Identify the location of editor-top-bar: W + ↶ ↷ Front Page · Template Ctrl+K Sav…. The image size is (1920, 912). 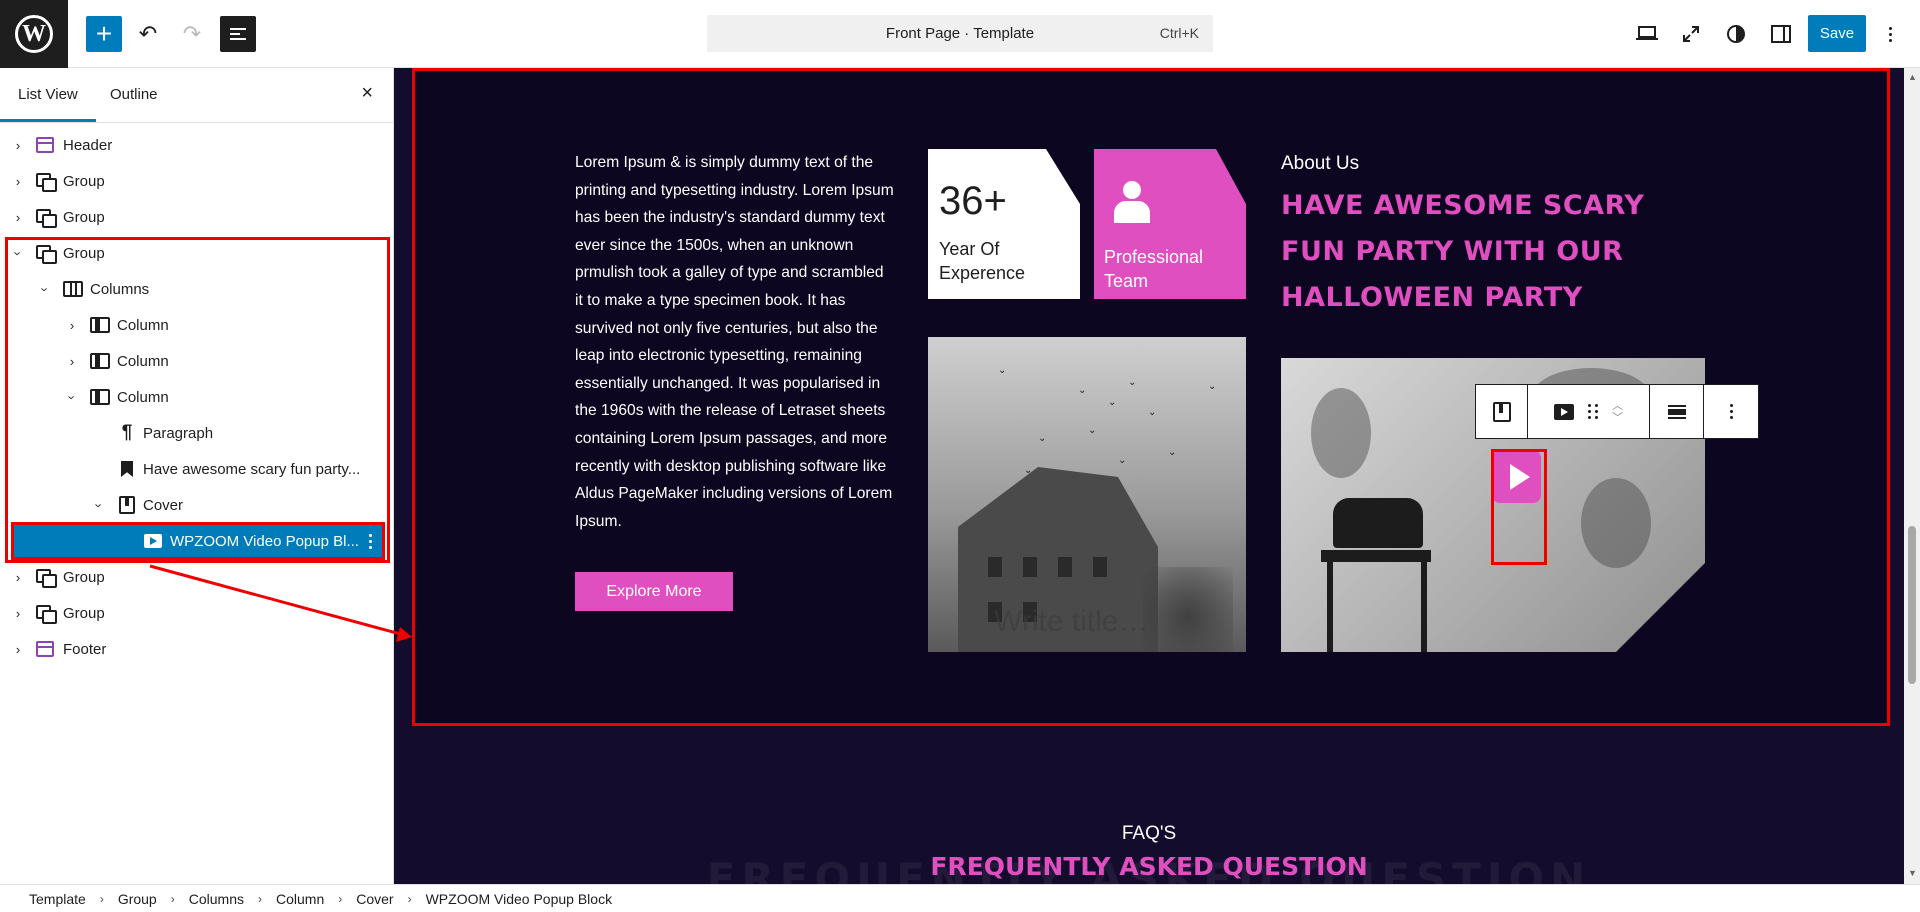
(960, 34).